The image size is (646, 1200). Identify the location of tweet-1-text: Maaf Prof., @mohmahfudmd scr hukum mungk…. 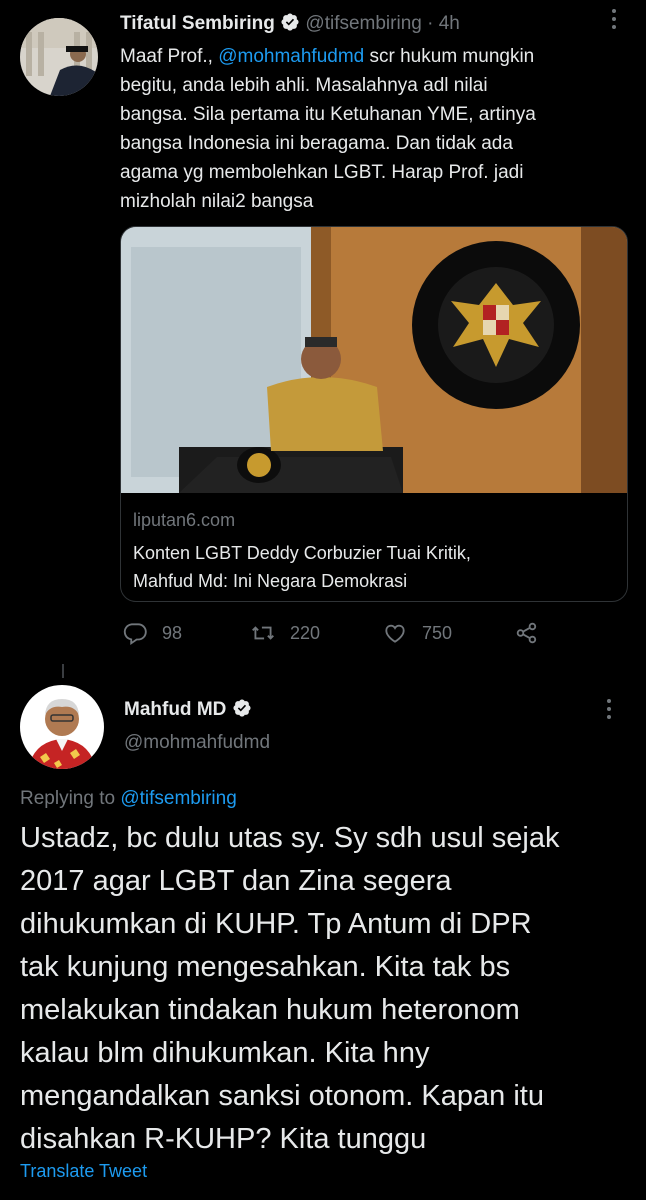
(375, 129).